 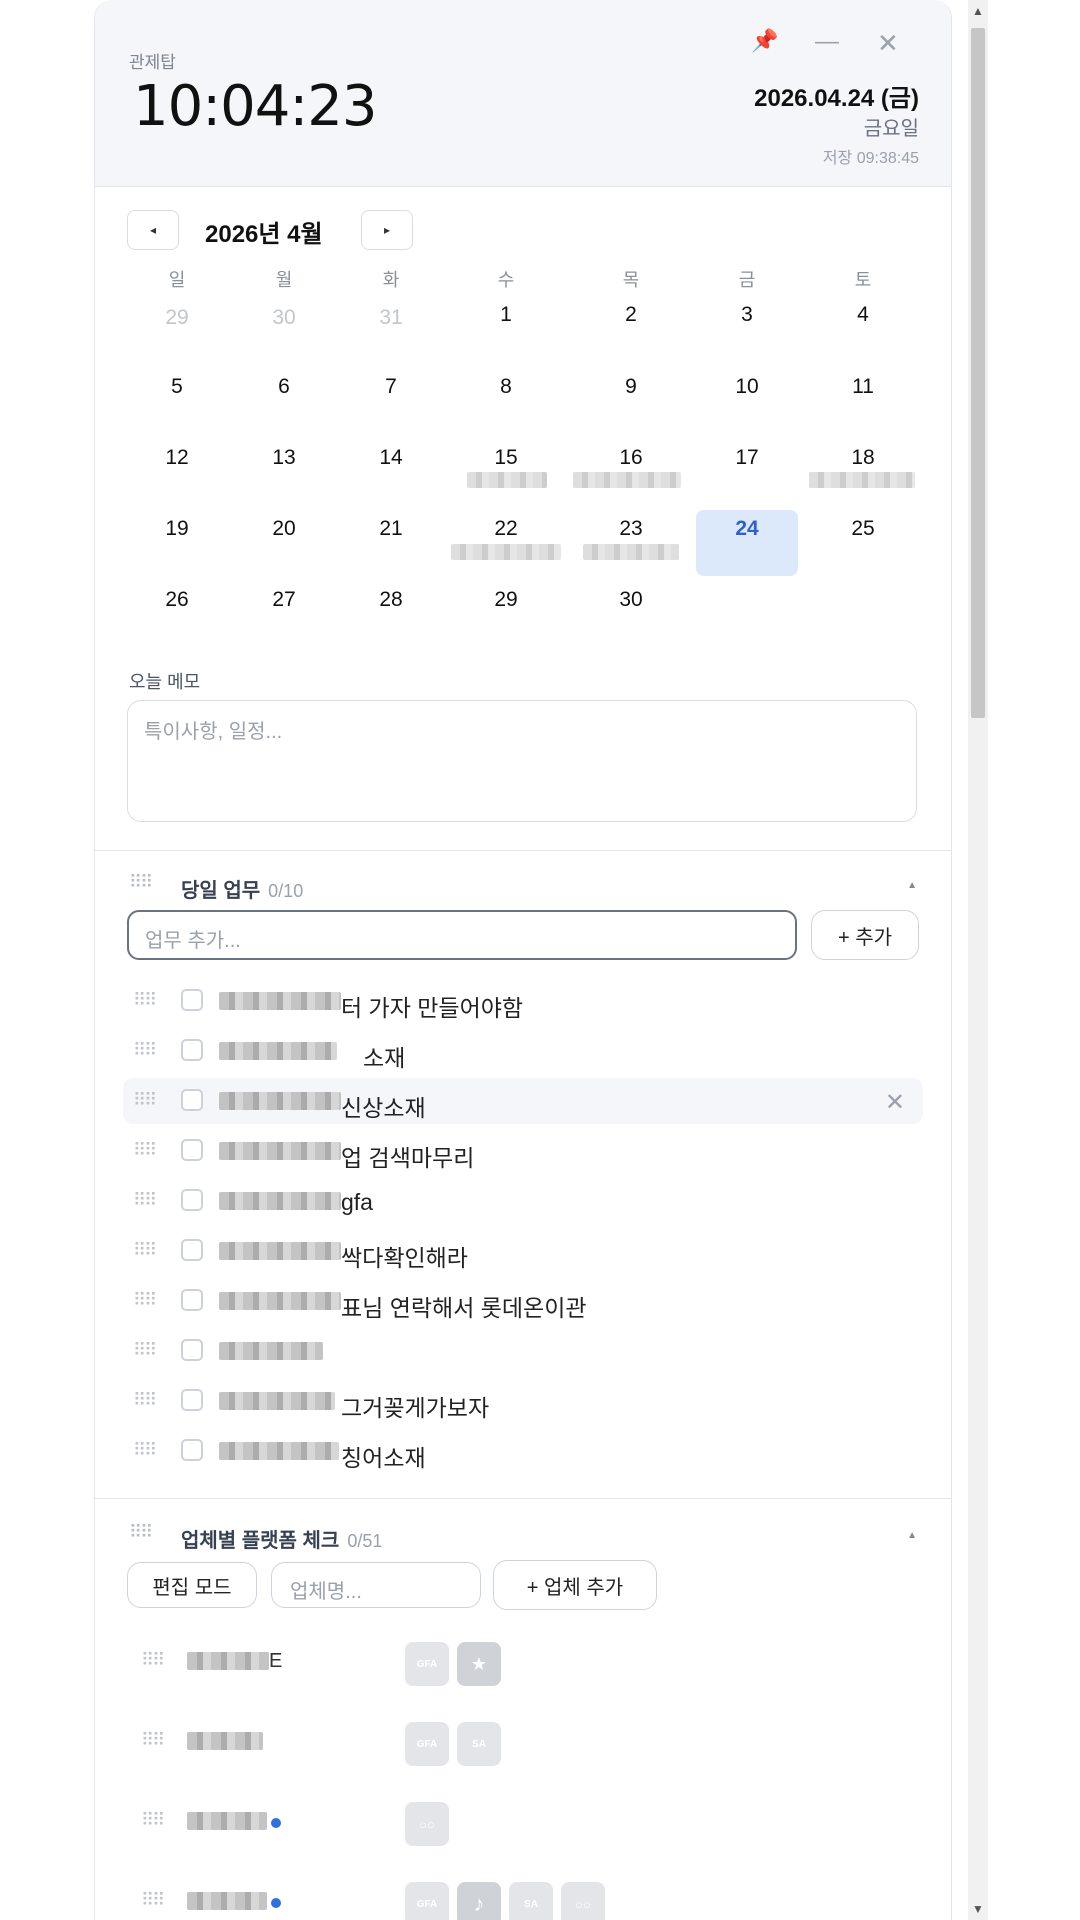 I want to click on calendar-day: 12, so click(x=177, y=458).